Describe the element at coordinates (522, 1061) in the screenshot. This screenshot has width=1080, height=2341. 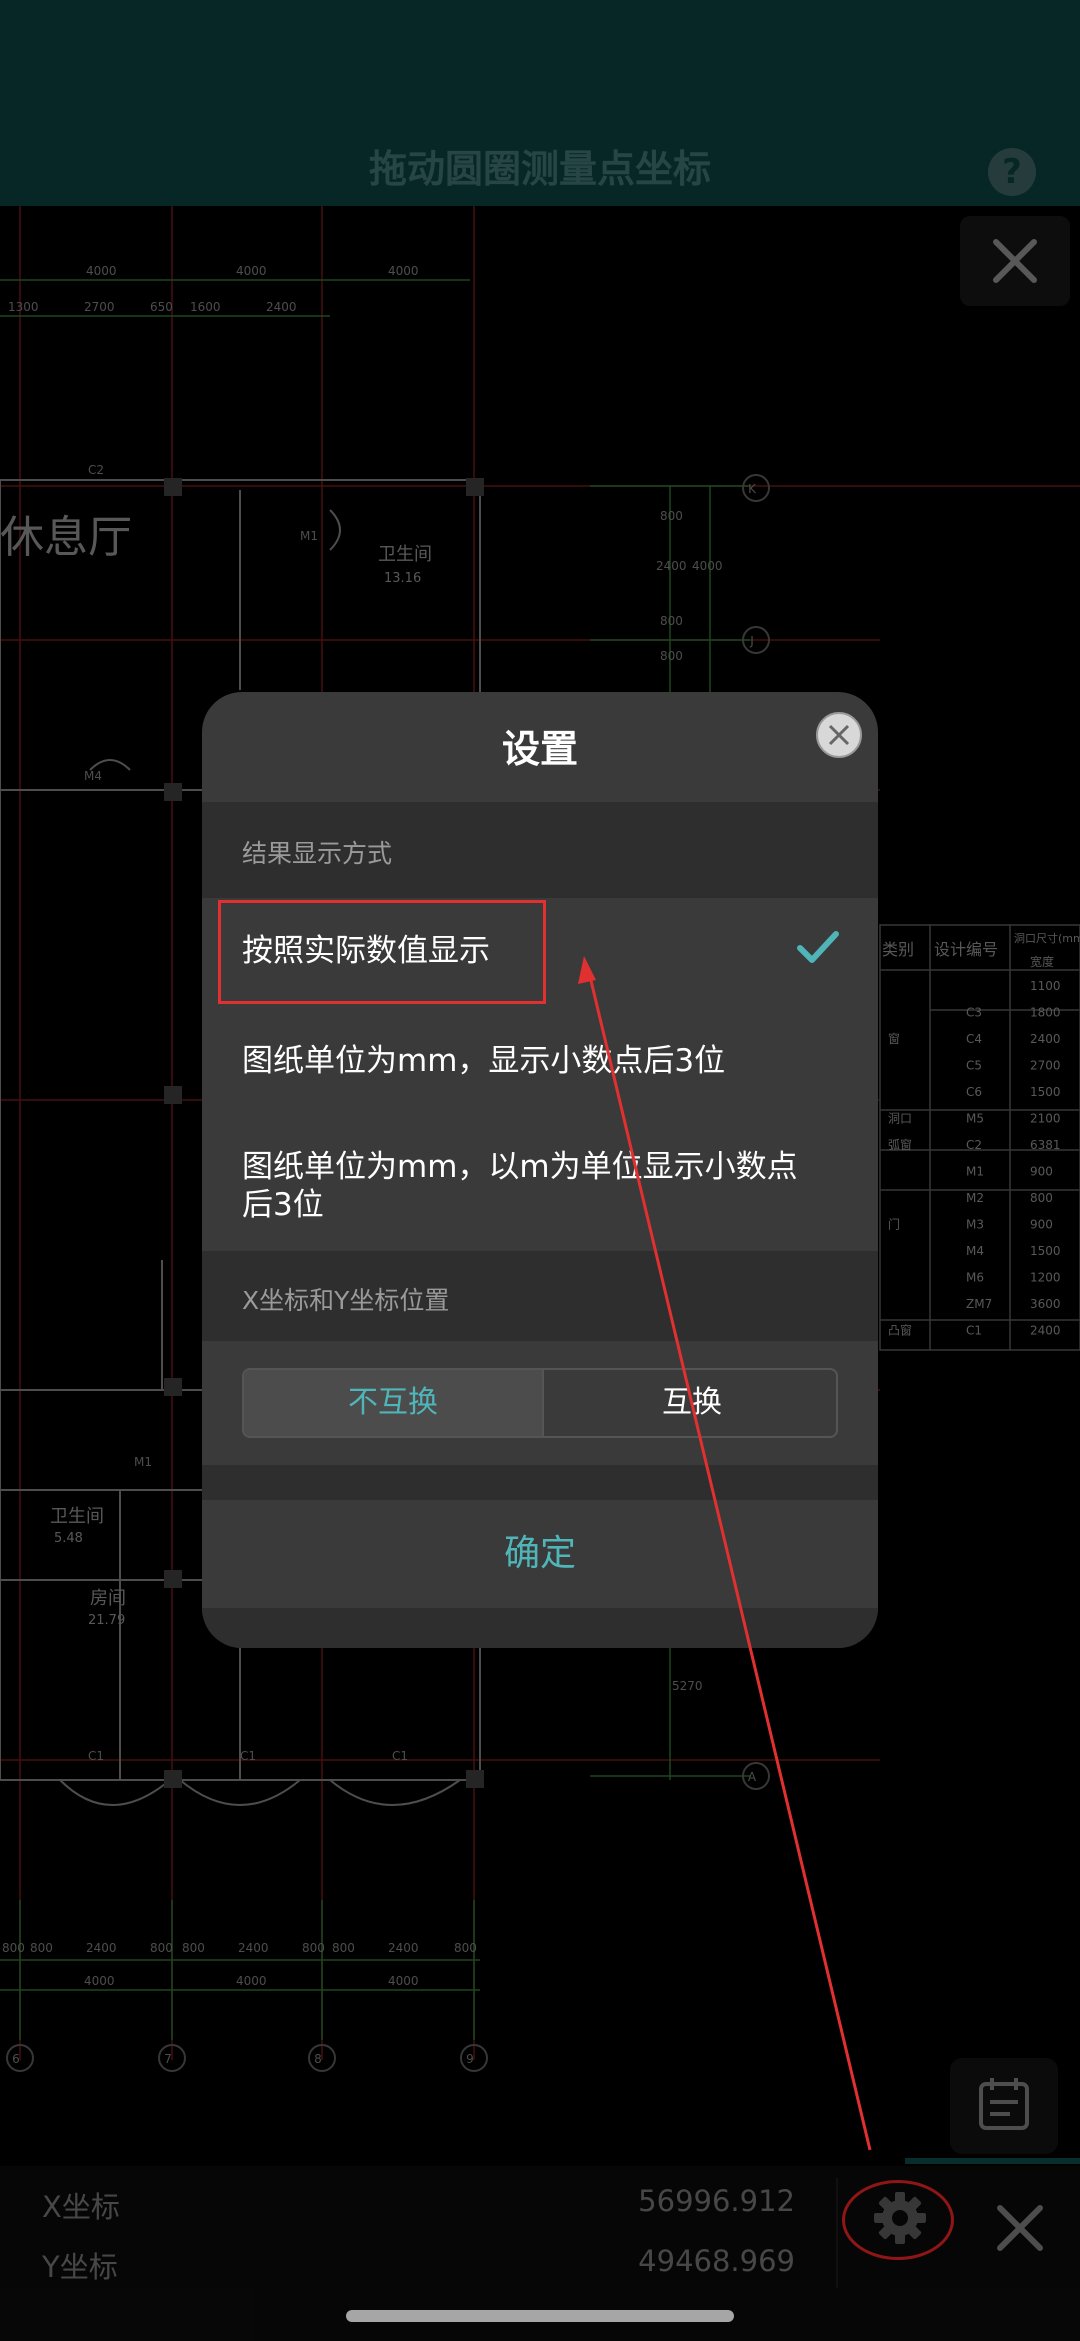
I see `option-mm-3-decimals: 图纸单位为mm，显示小数点后3位` at that location.